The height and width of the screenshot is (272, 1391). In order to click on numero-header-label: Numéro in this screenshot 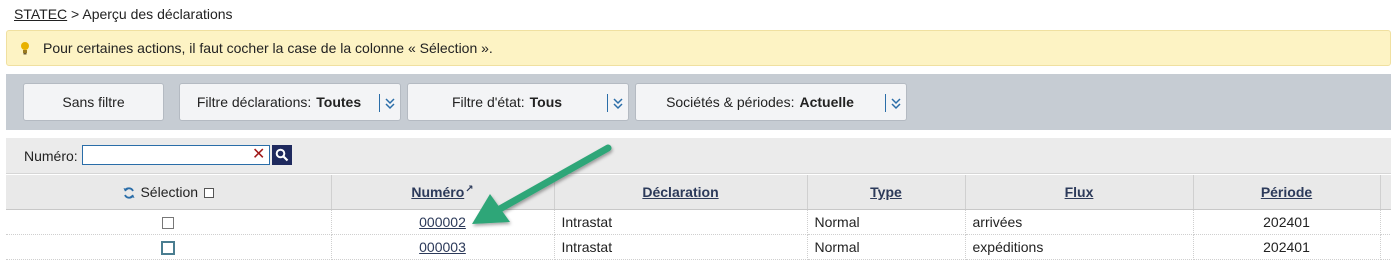, I will do `click(437, 192)`.